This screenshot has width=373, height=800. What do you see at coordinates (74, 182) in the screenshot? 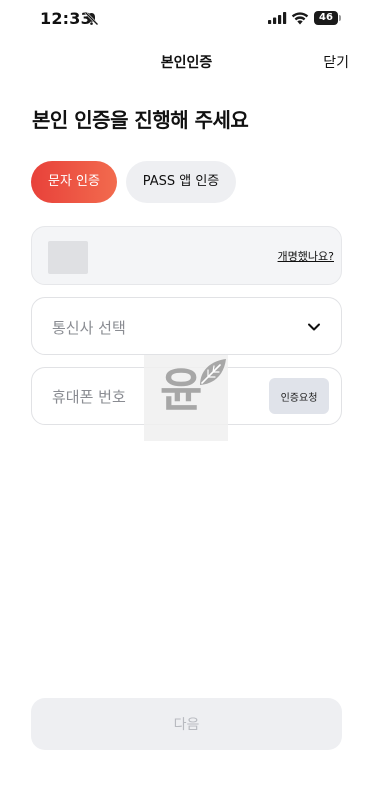
I see `tab-sms-verification: 문자 인증` at bounding box center [74, 182].